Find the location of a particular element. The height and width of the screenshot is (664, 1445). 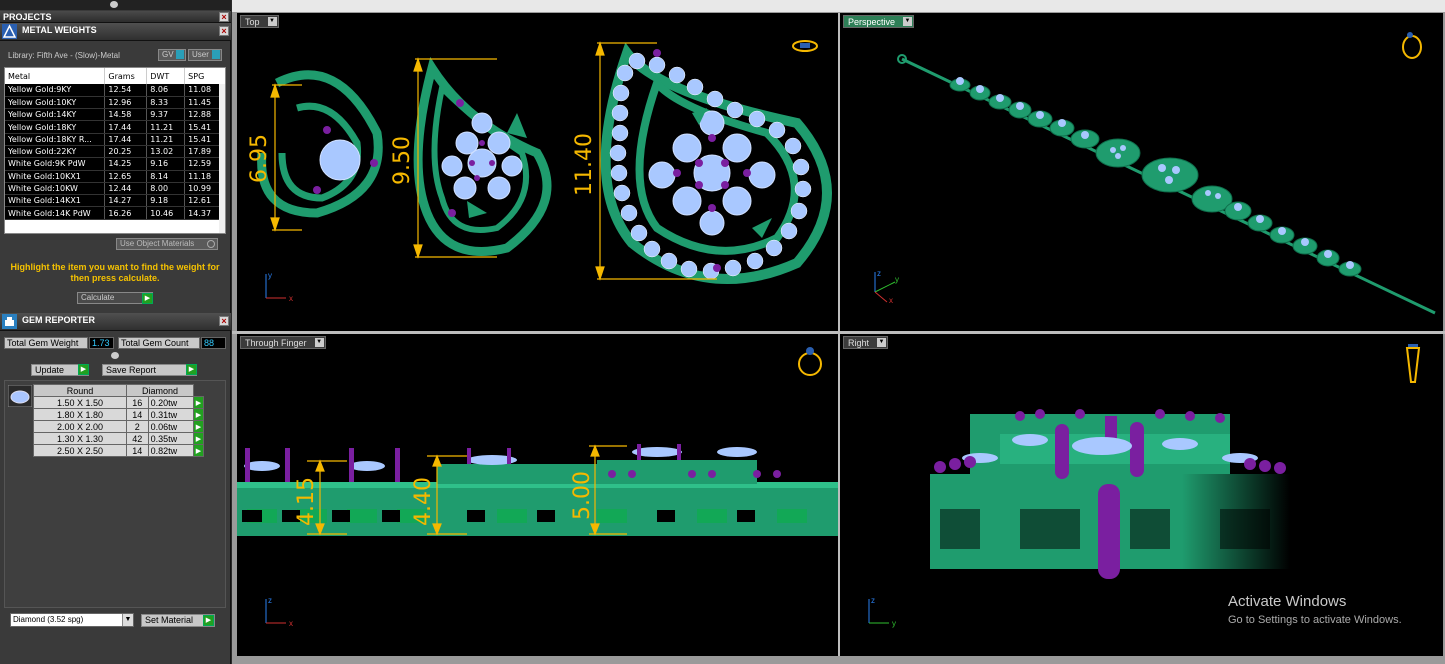

metal-table-header: Metal is located at coordinates (55, 76).